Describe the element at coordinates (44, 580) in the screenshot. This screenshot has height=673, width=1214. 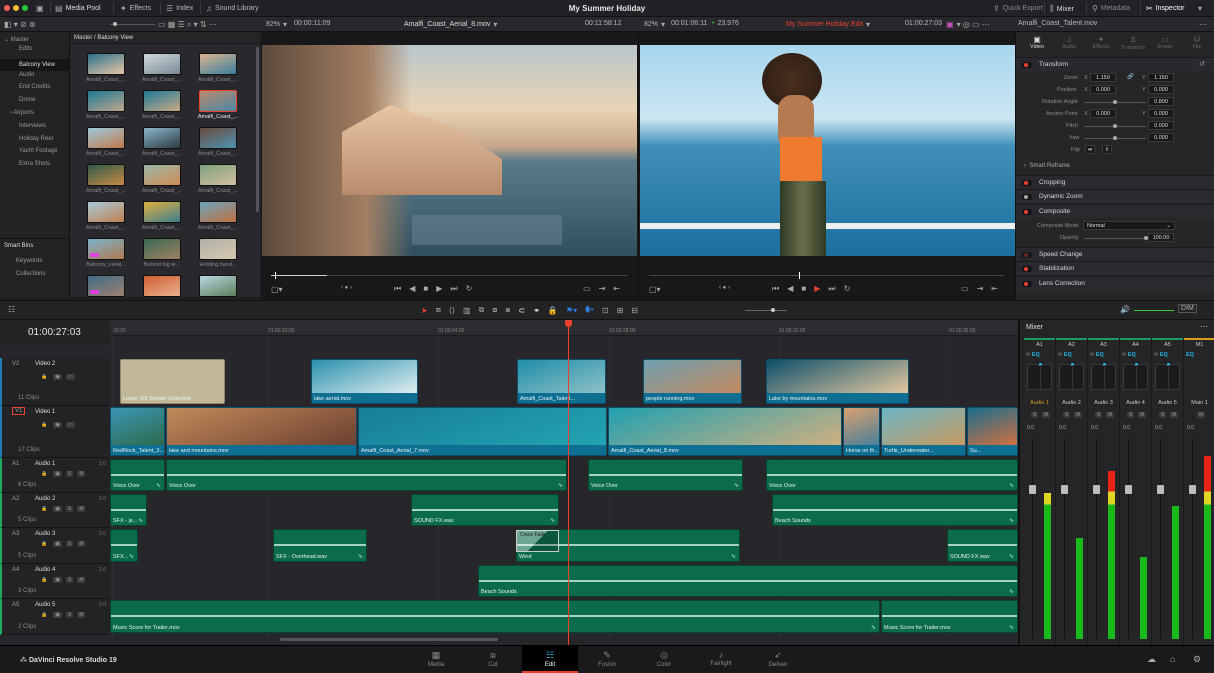
I see `track-lock-icon: 🔒` at that location.